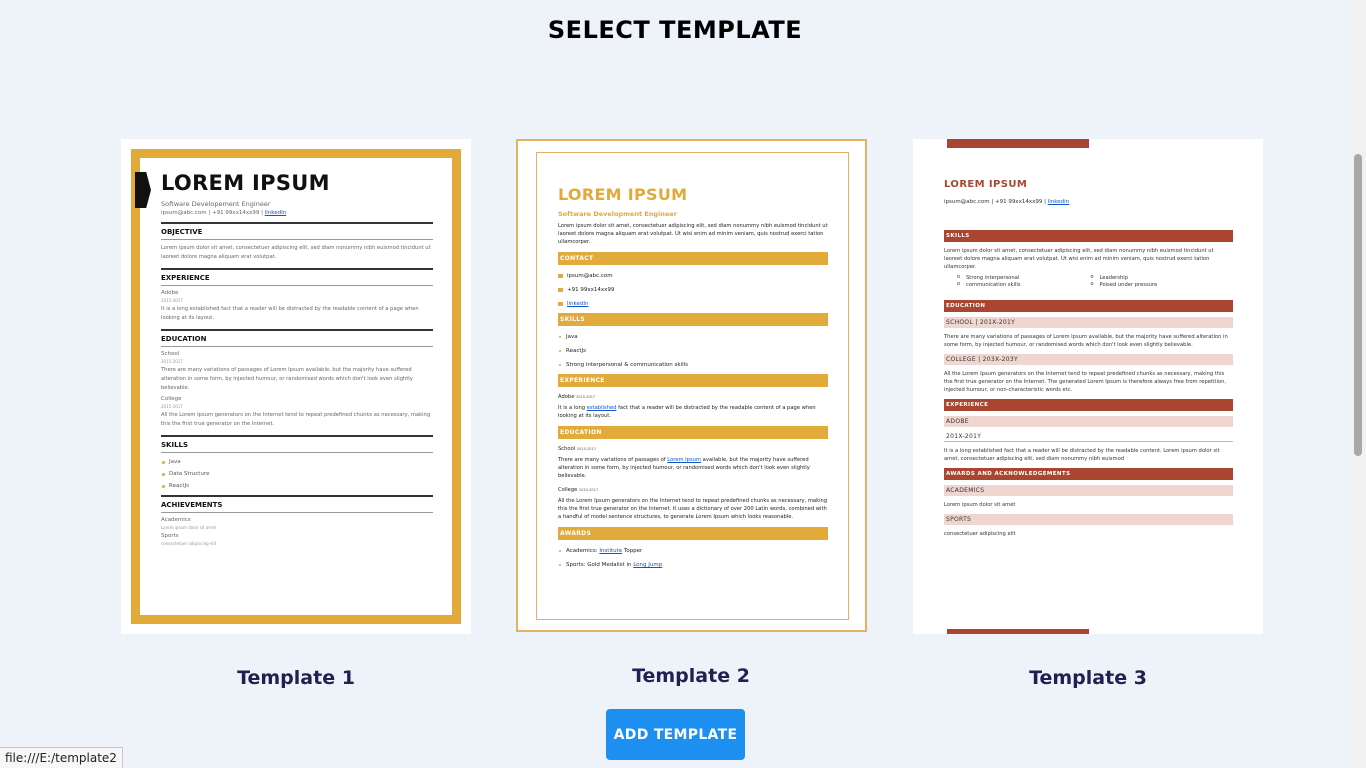  I want to click on contact-email: ipsum@abc.com, so click(693, 276).